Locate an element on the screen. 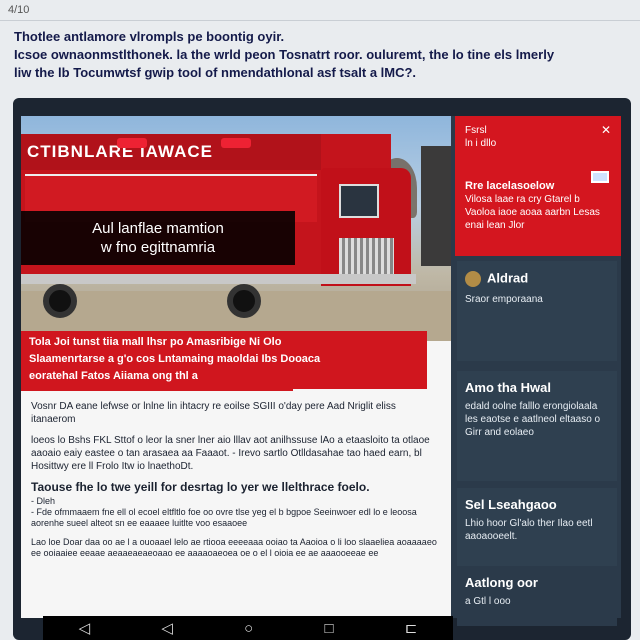 The image size is (640, 640). sidebar-card-body: Sraor emporaana is located at coordinates (504, 299).